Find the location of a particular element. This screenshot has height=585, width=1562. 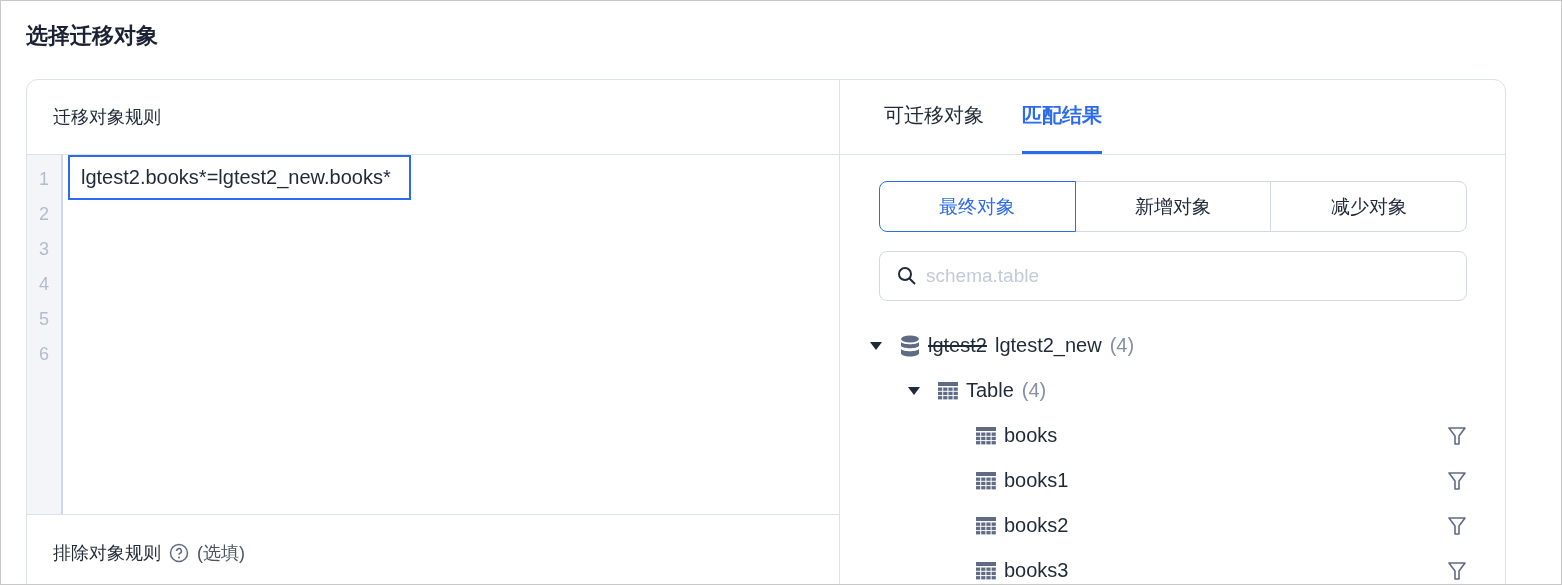

line-number: 5 is located at coordinates (44, 319).